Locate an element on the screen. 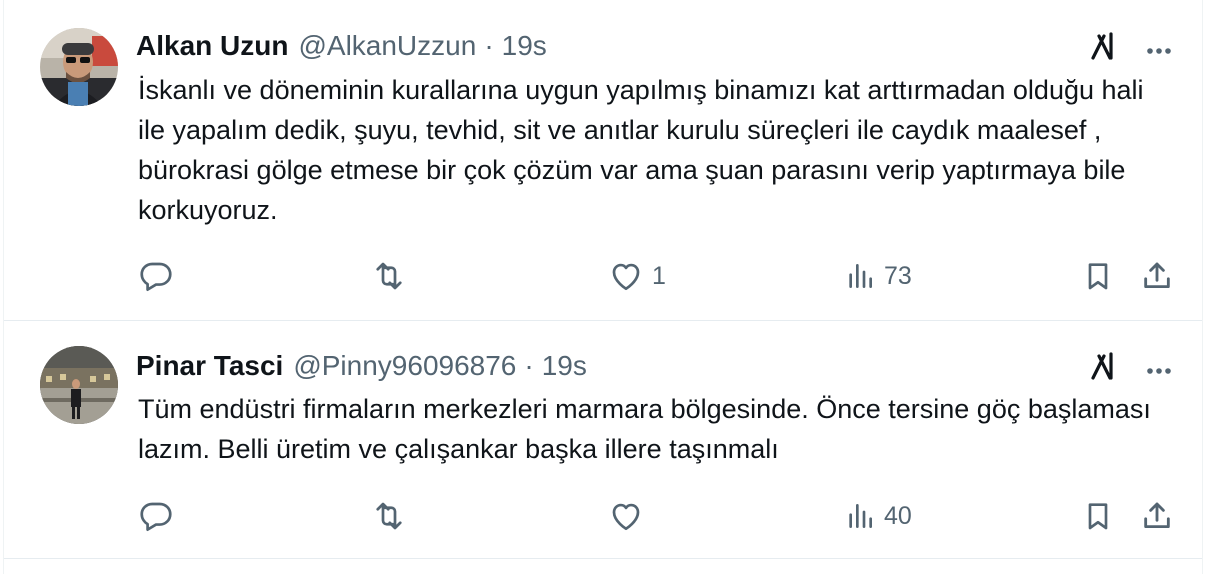 The width and height of the screenshot is (1206, 574). author-handle: @Pinny96096876 is located at coordinates (404, 366).